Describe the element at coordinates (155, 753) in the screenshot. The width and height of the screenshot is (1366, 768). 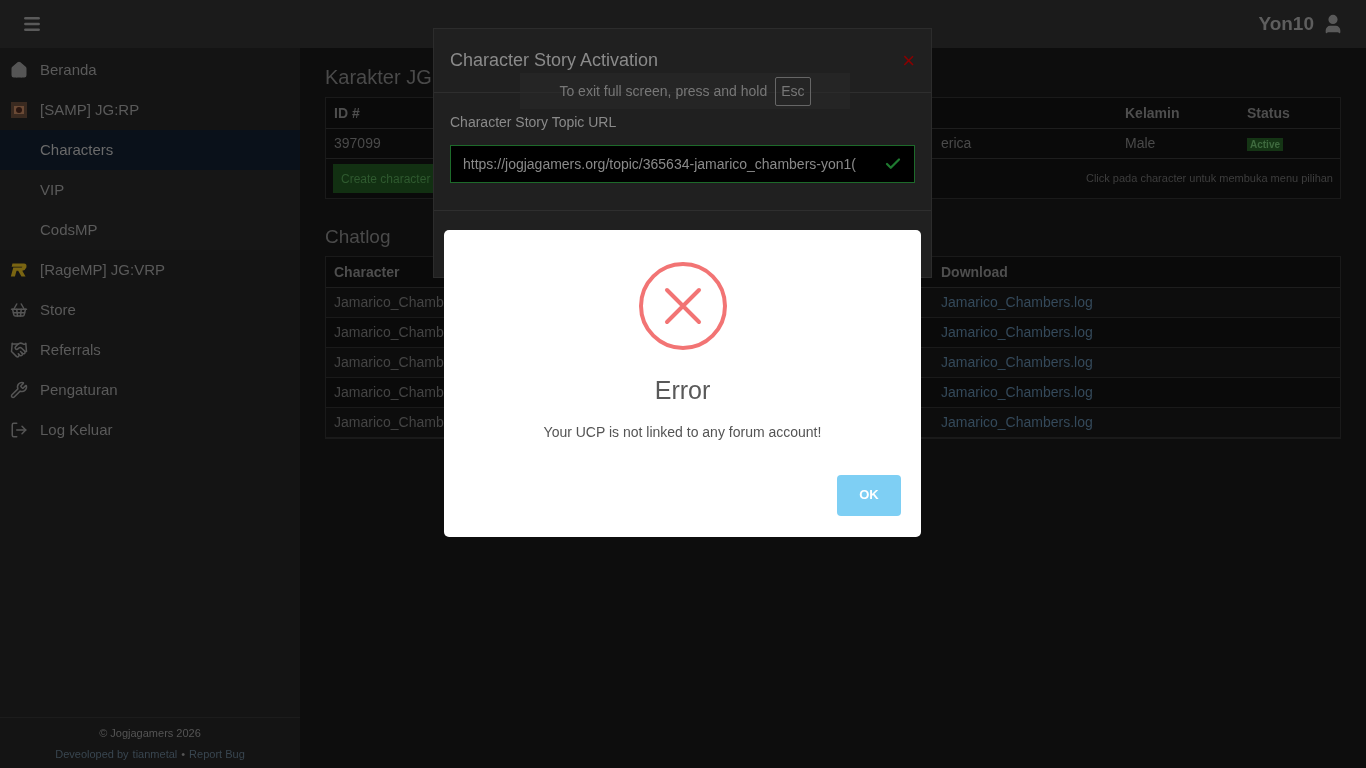
I see `author-link: tianmetal` at that location.